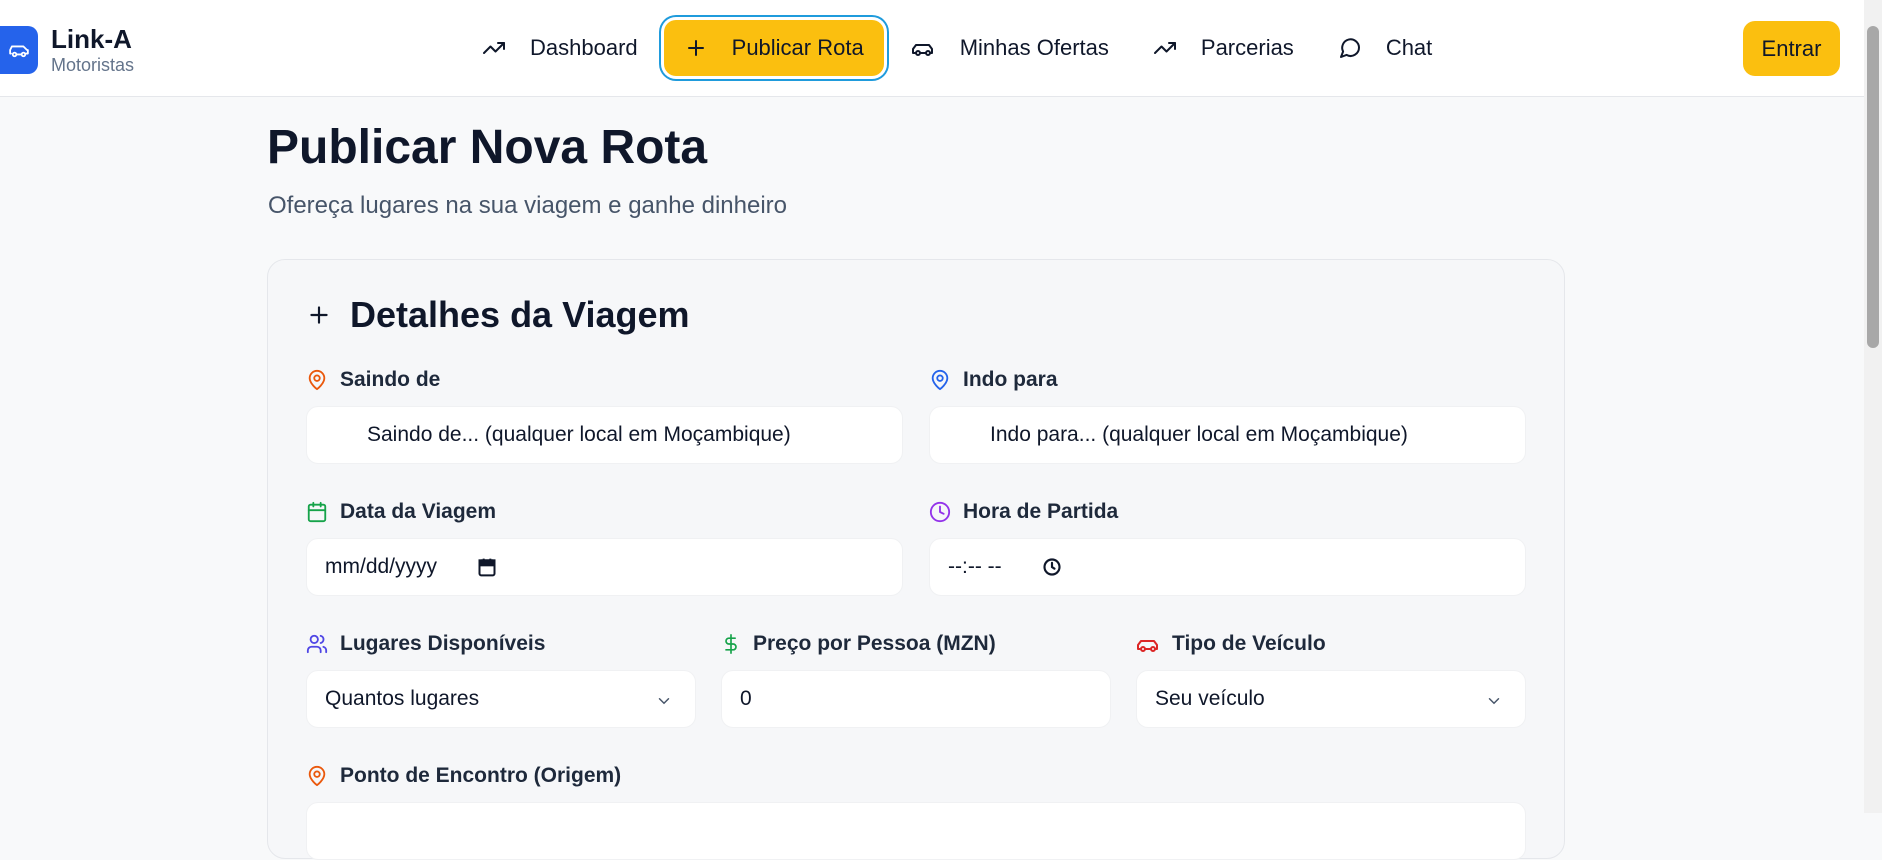  I want to click on meeting-point-label: Ponto de Encontro (Origem), so click(463, 776).